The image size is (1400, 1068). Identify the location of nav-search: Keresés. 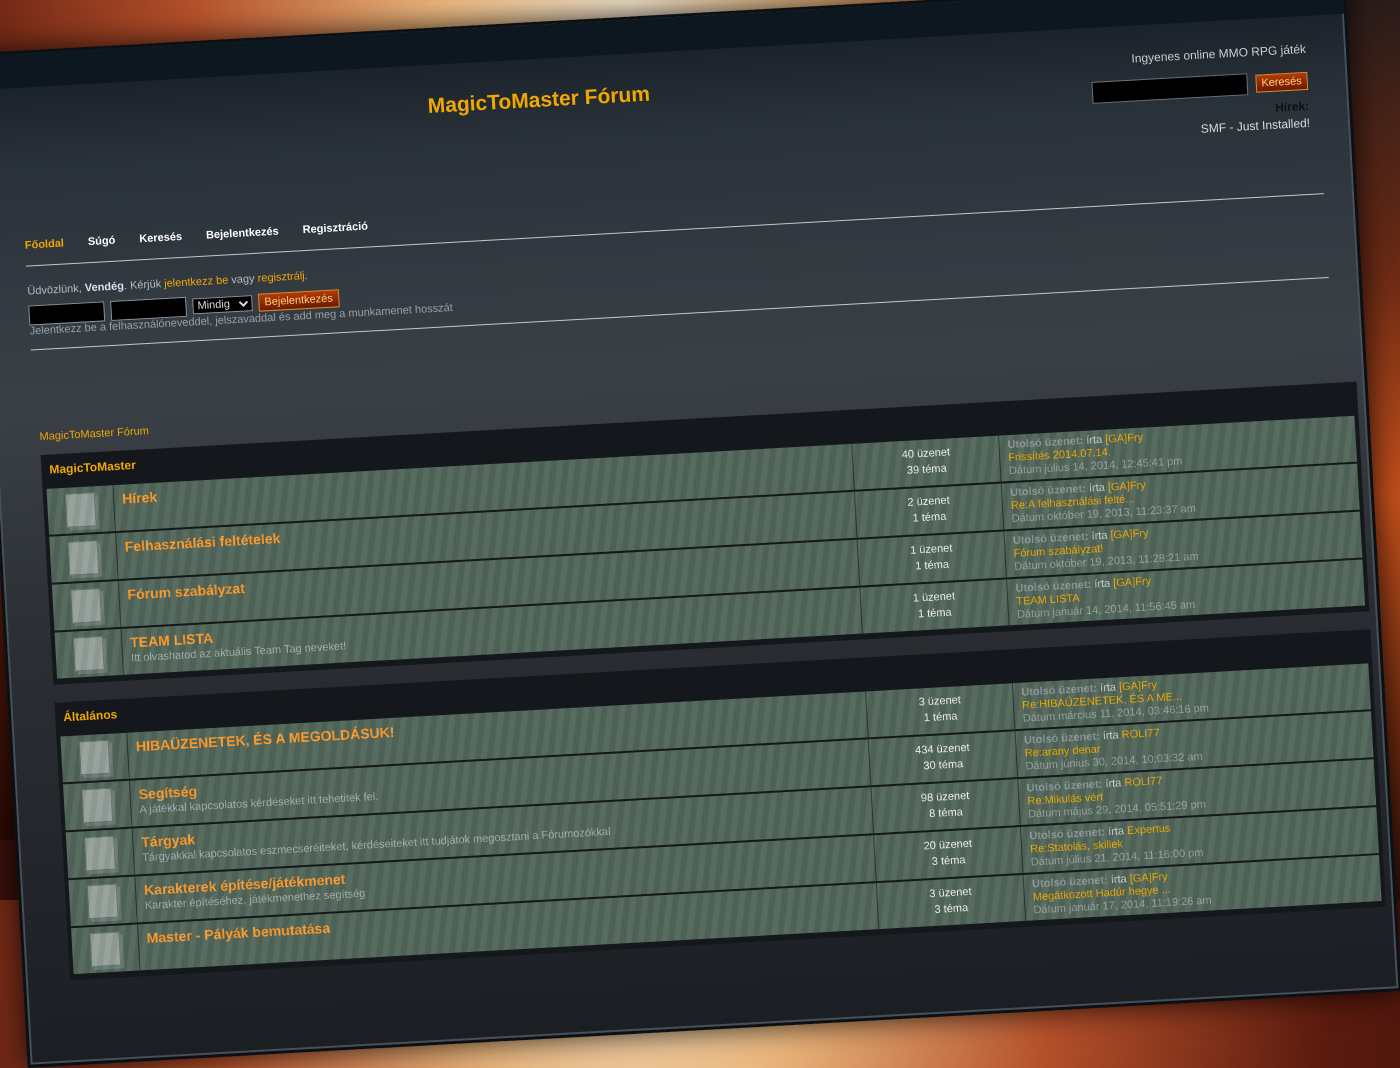
(160, 238).